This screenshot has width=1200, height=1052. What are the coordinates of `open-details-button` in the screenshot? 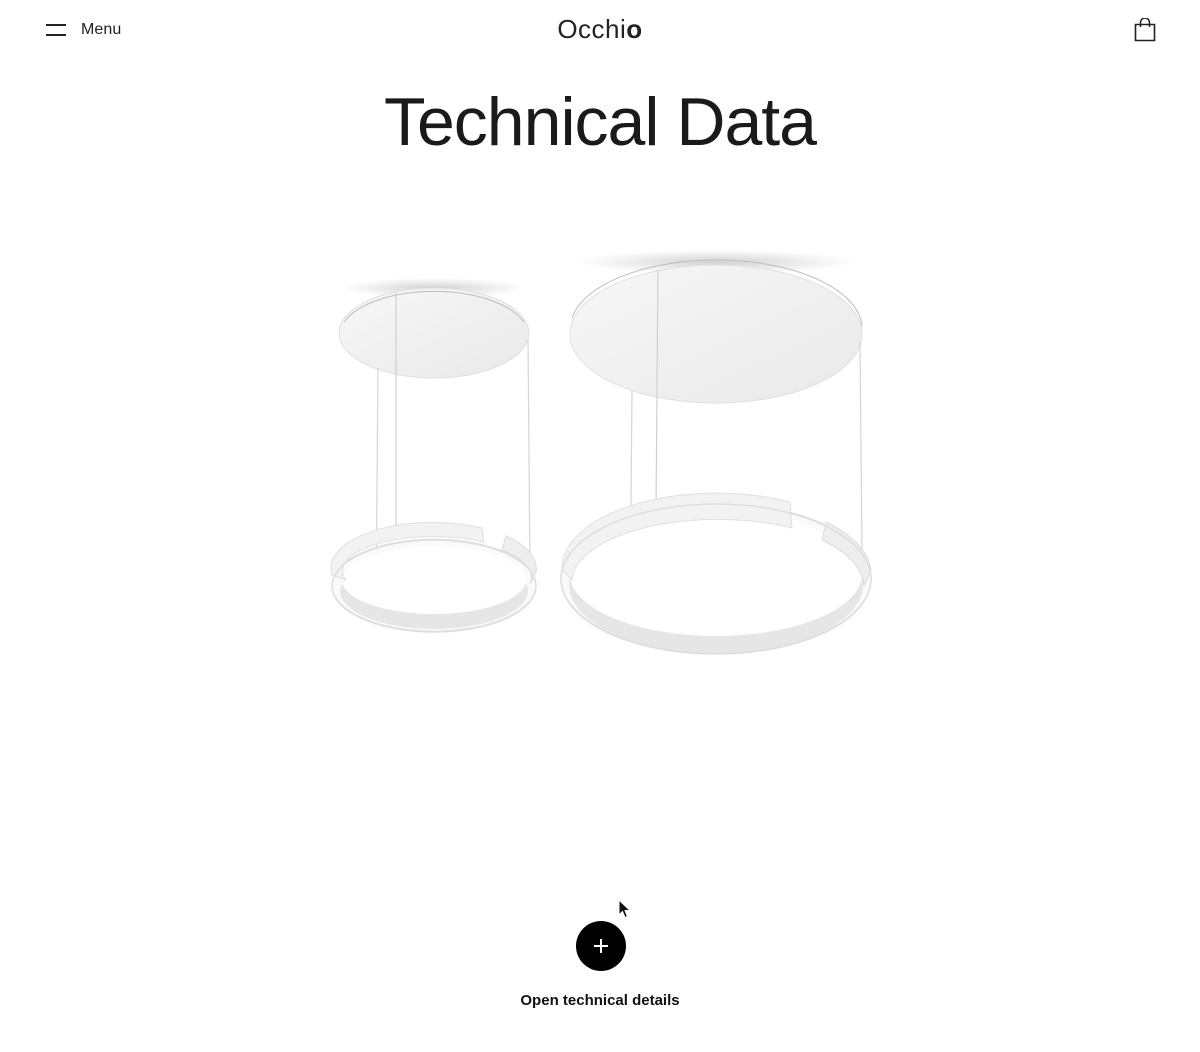 It's located at (601, 946).